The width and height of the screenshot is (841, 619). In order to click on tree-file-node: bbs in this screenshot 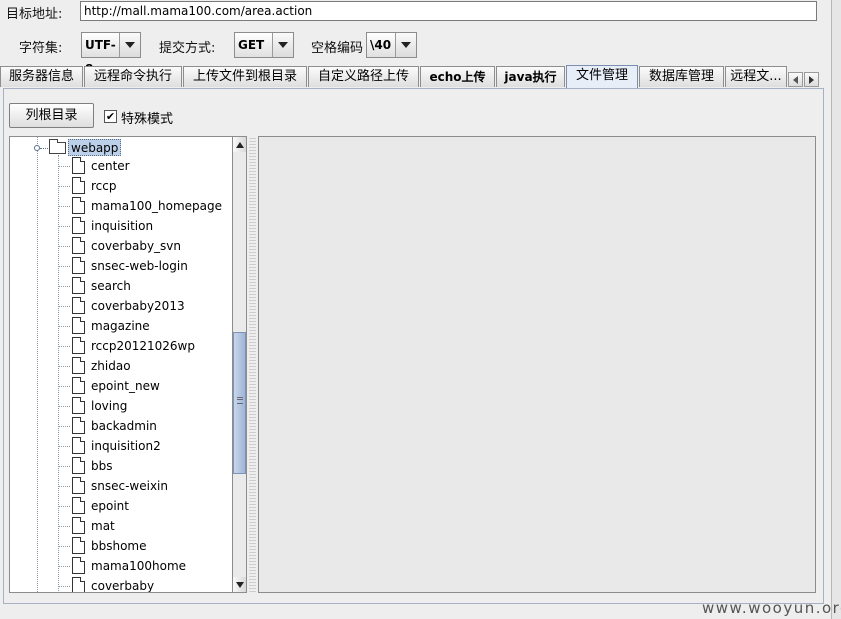, I will do `click(121, 466)`.